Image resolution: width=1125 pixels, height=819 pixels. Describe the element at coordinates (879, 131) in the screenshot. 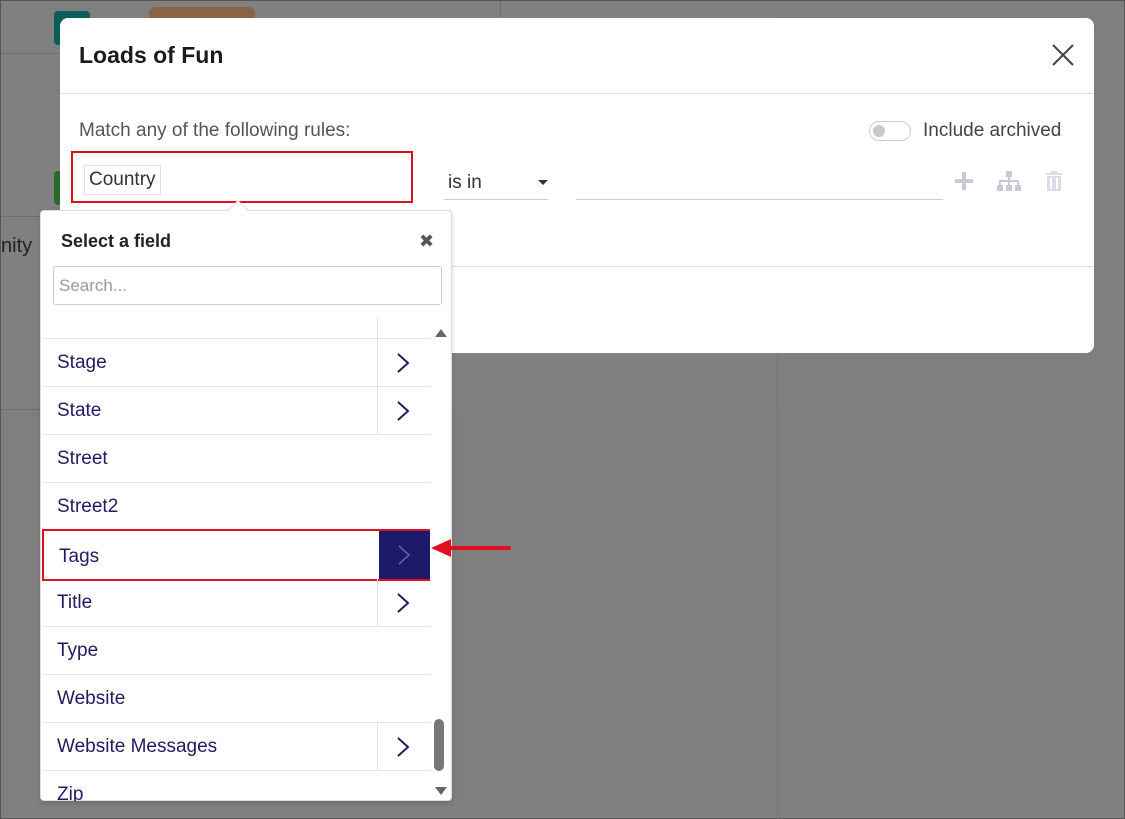

I see `toggle-knob` at that location.